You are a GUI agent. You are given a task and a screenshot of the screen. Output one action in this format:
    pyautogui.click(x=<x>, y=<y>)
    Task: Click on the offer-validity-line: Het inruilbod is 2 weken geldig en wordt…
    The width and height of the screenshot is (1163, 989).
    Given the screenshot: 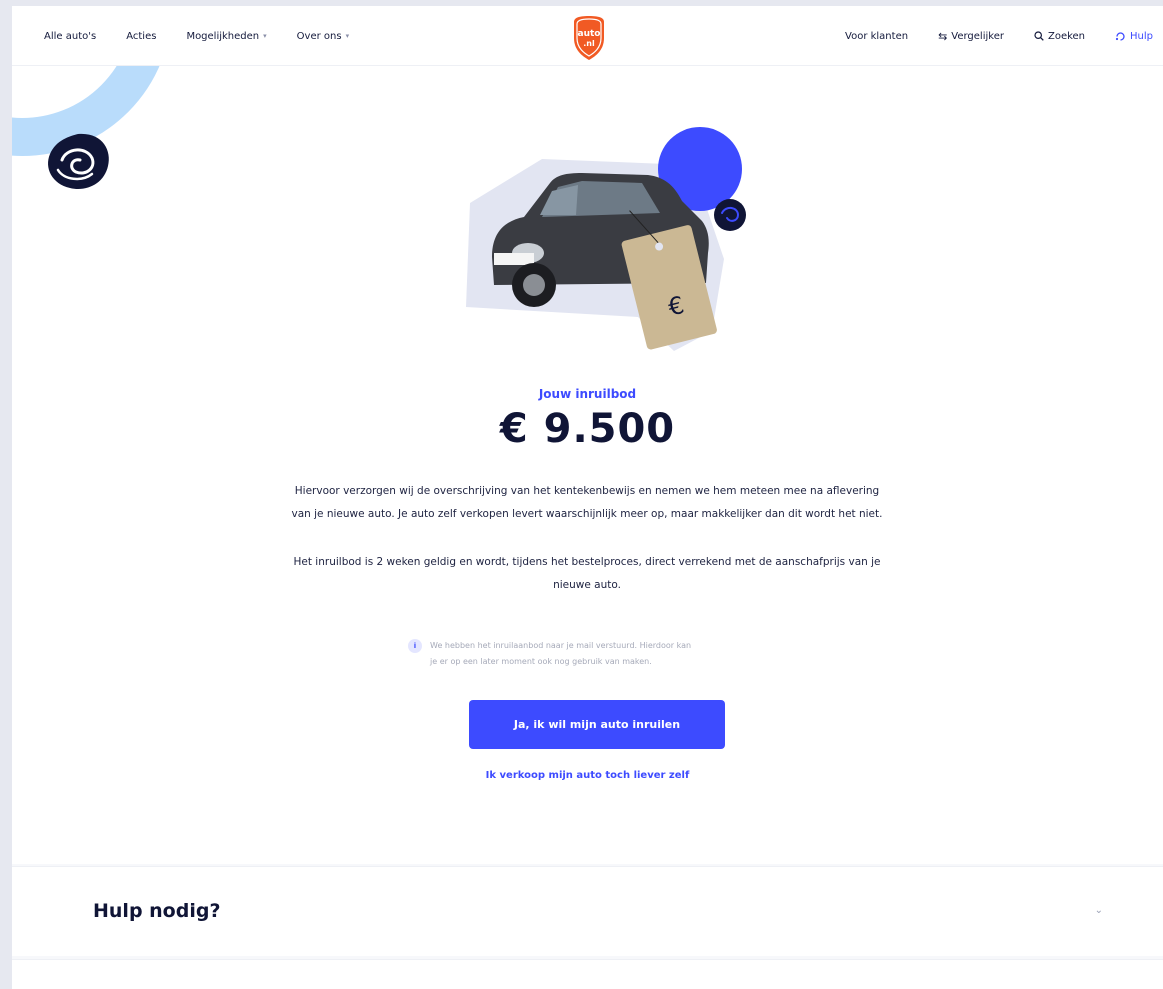 What is the action you would take?
    pyautogui.click(x=587, y=562)
    